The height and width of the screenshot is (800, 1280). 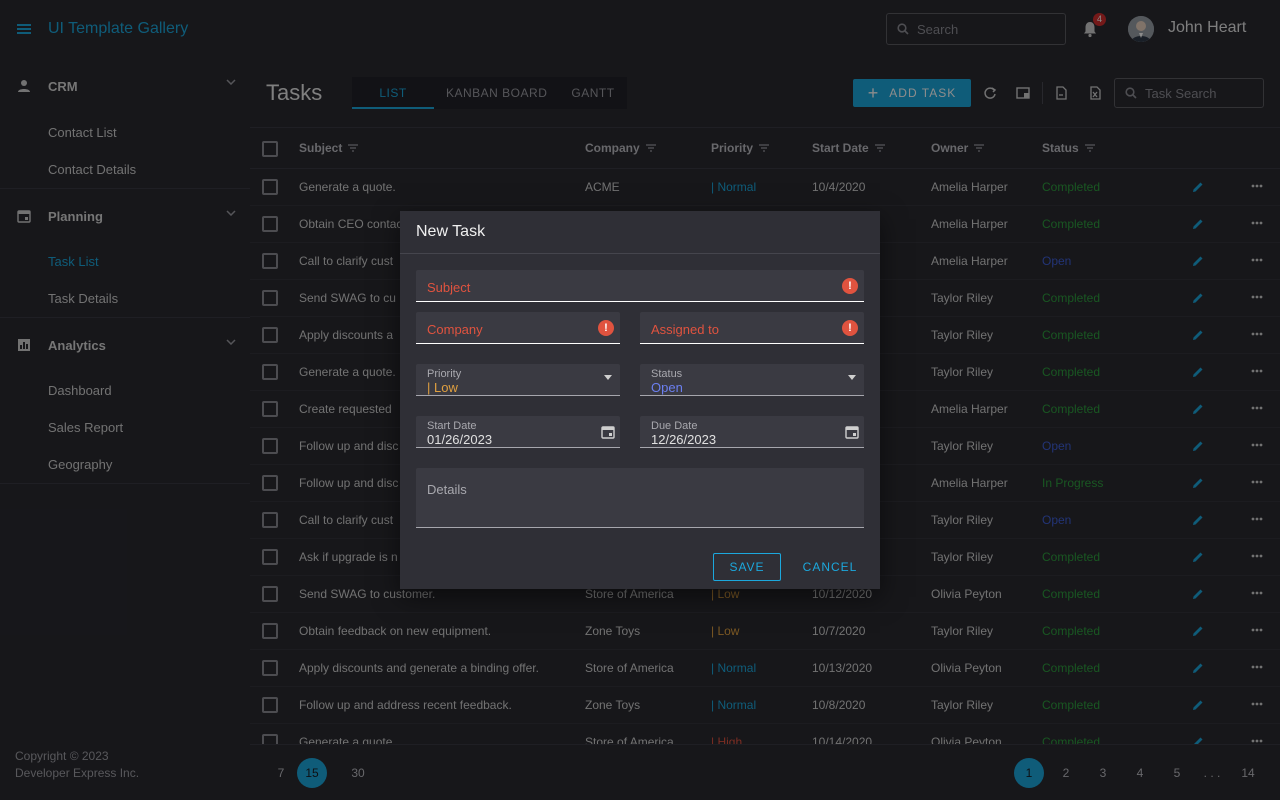 I want to click on status-value: Open, so click(x=667, y=387).